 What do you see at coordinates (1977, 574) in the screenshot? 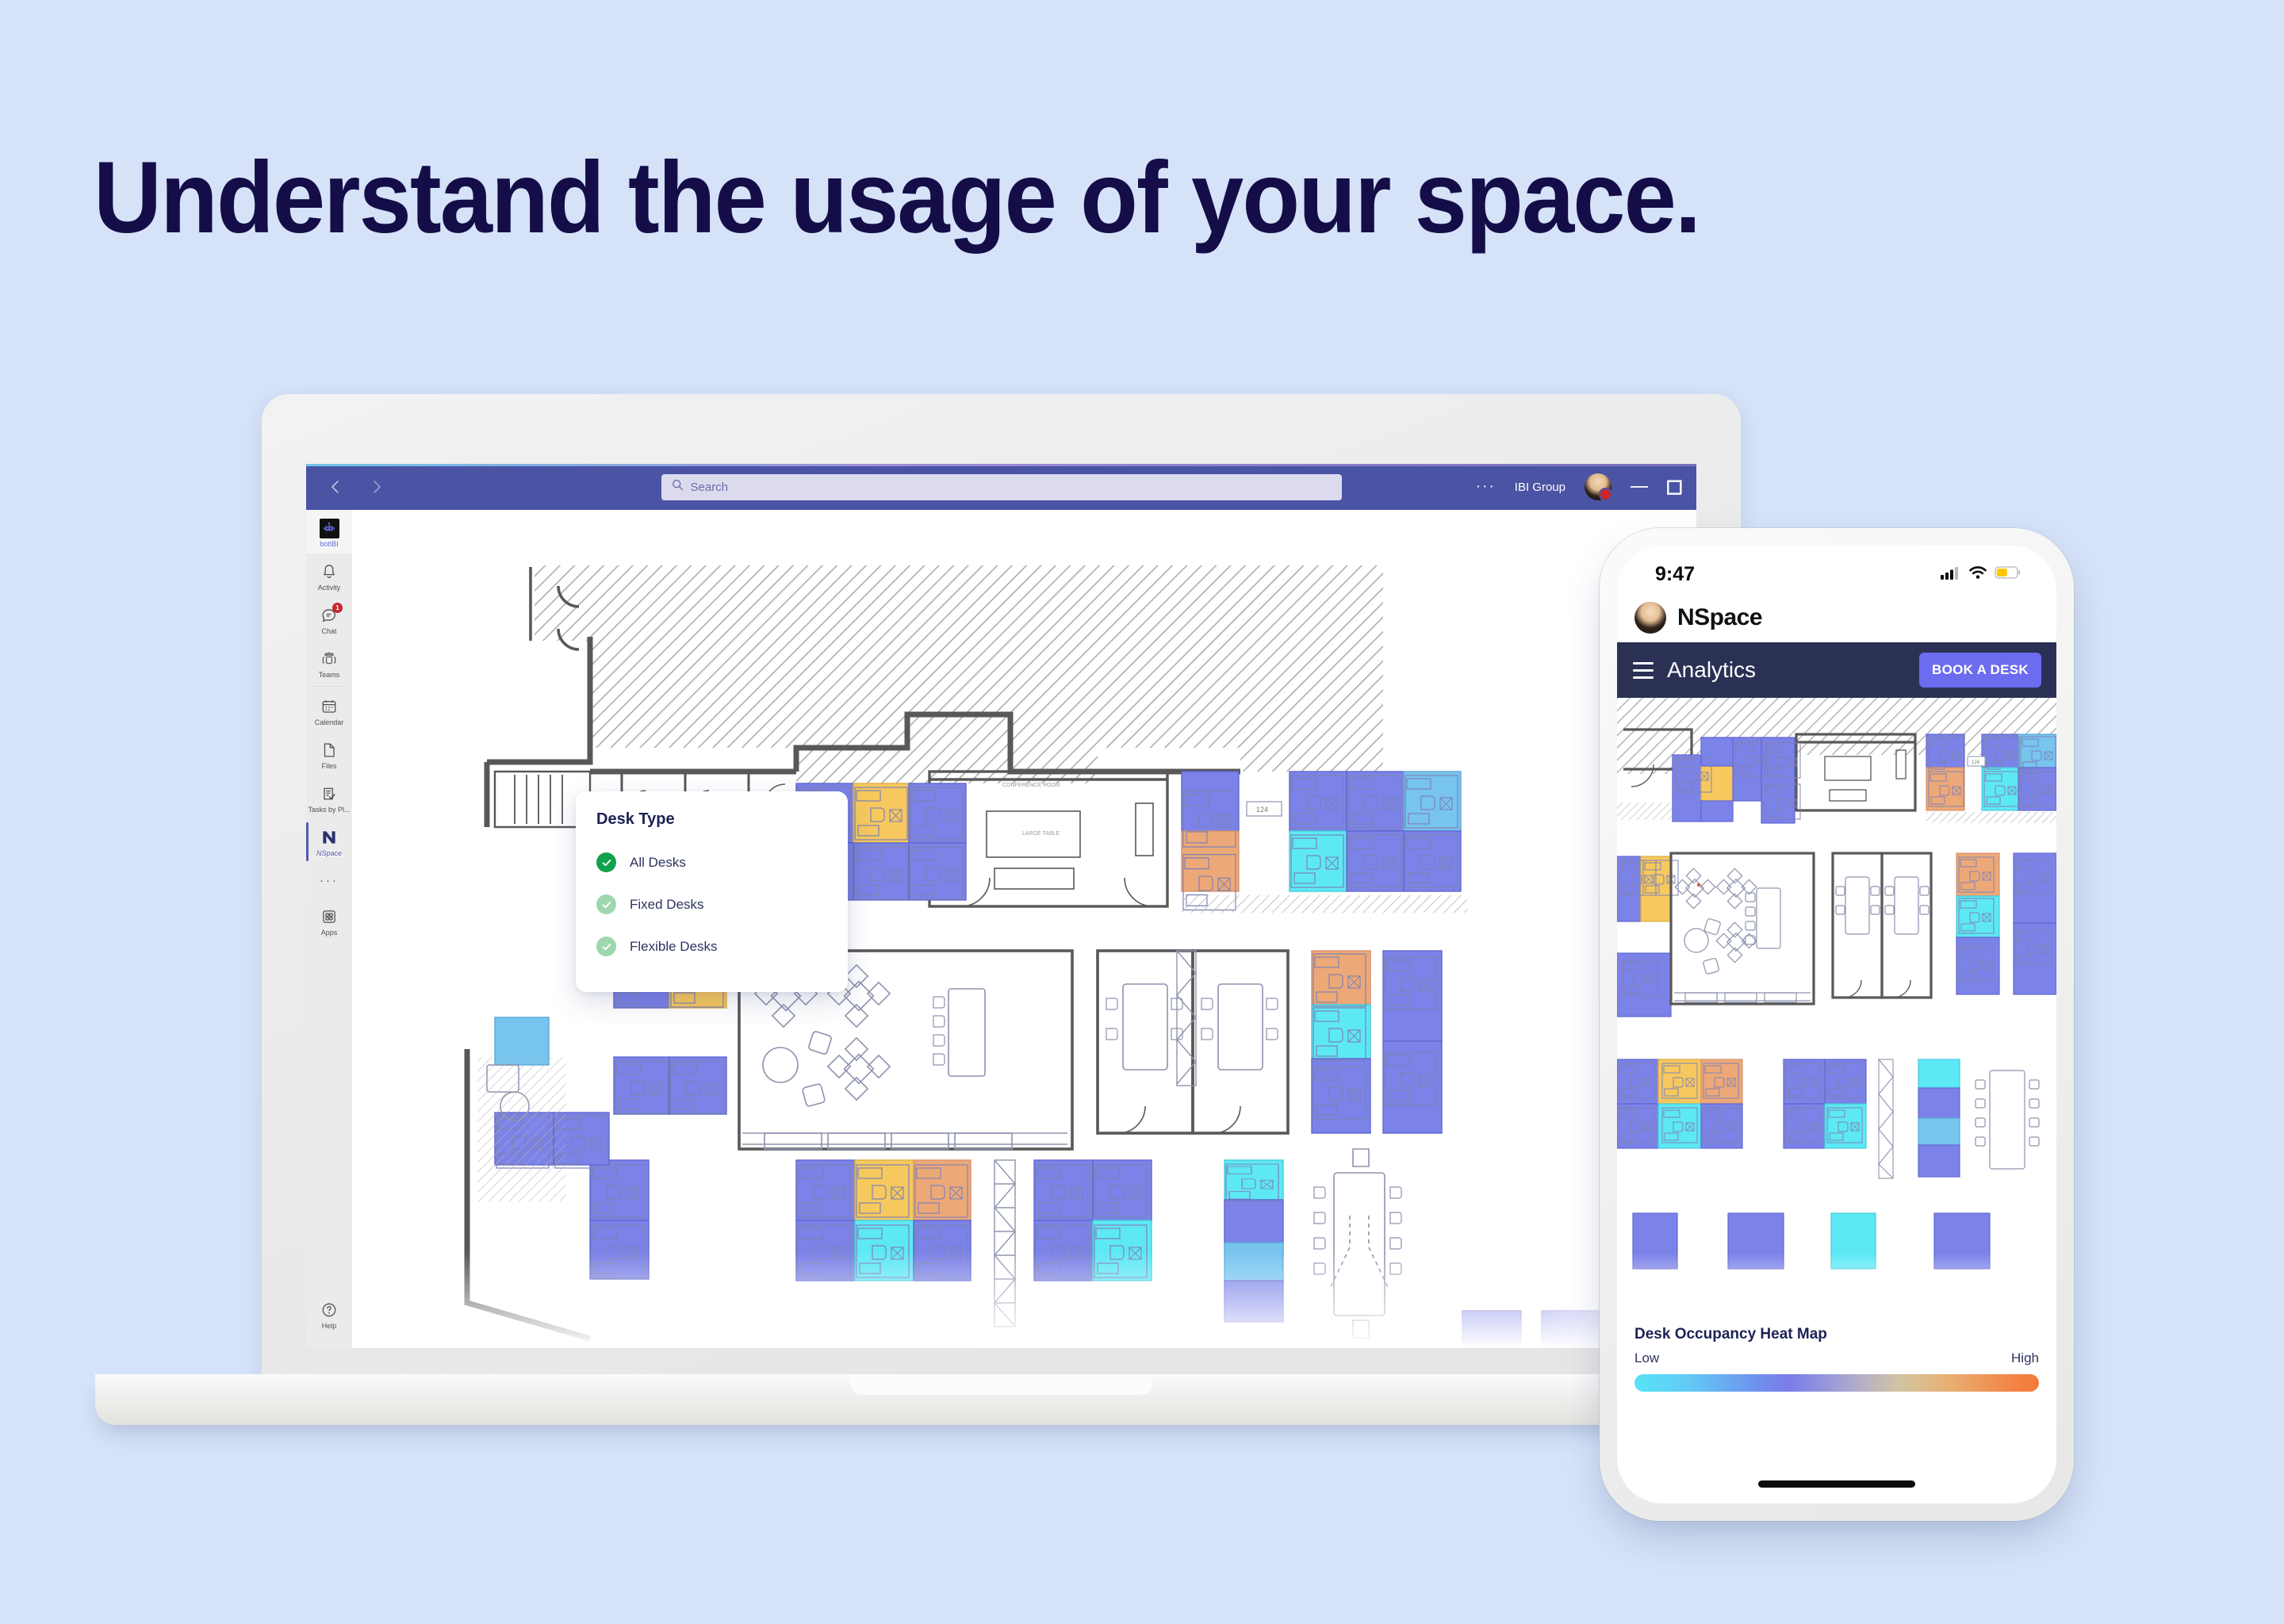
I see `wifi-icon` at bounding box center [1977, 574].